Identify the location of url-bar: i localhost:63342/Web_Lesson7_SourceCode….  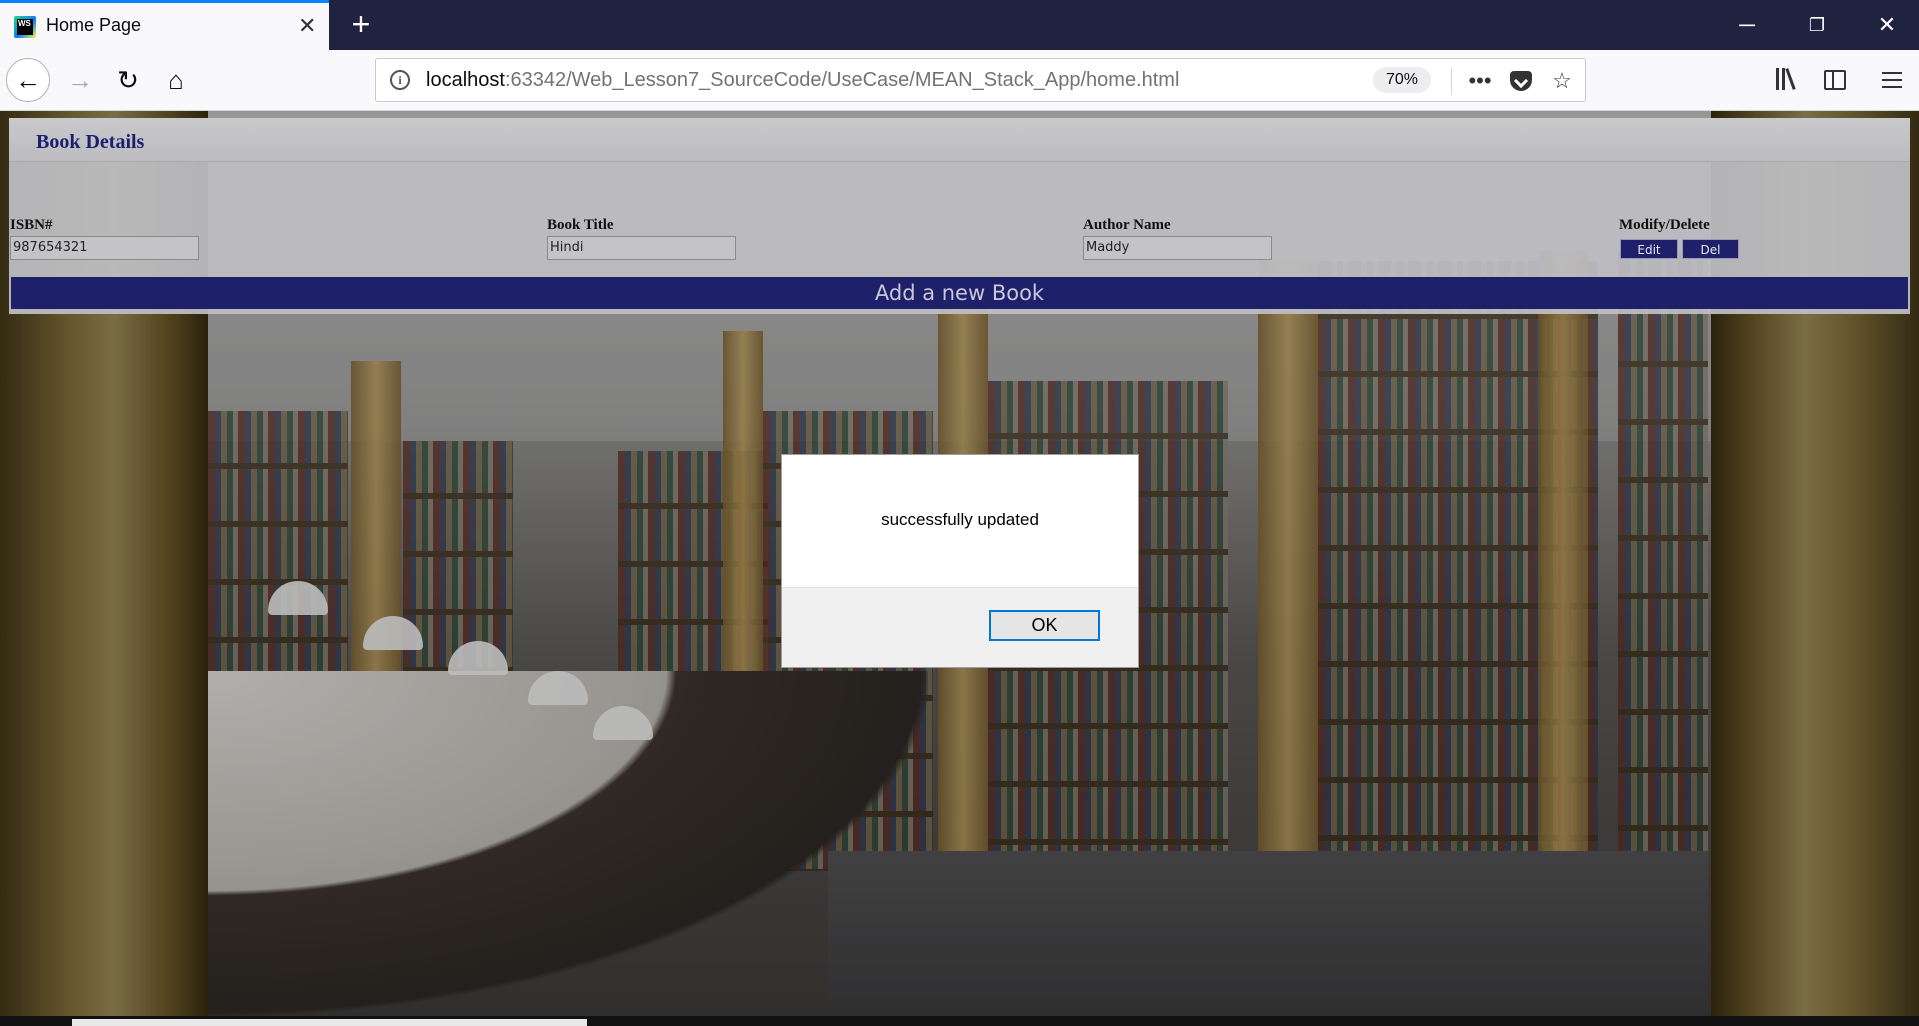
(980, 80).